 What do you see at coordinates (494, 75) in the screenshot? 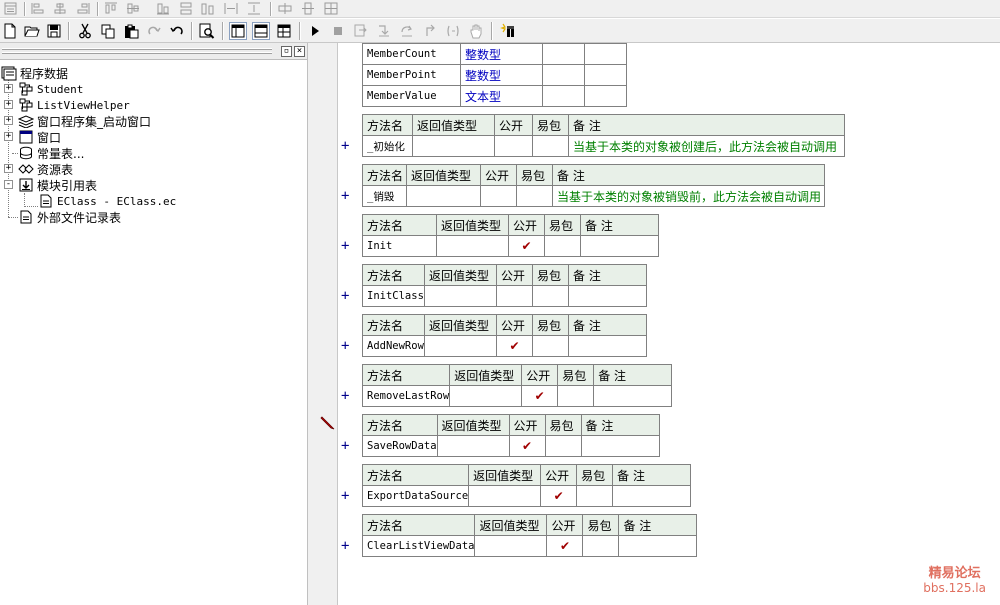
I see `member-row: MemberPoint 整数型` at bounding box center [494, 75].